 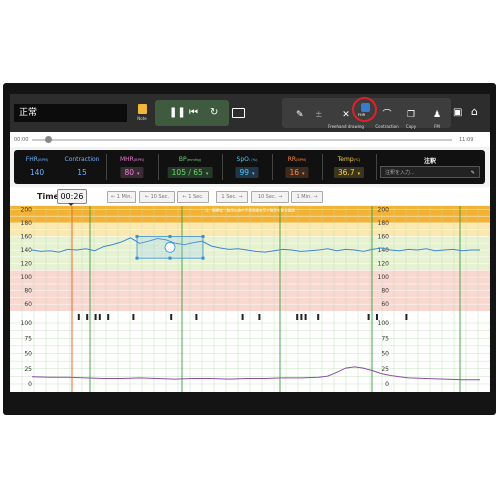 I want to click on fhr-tick-label: 180, so click(x=384, y=223).